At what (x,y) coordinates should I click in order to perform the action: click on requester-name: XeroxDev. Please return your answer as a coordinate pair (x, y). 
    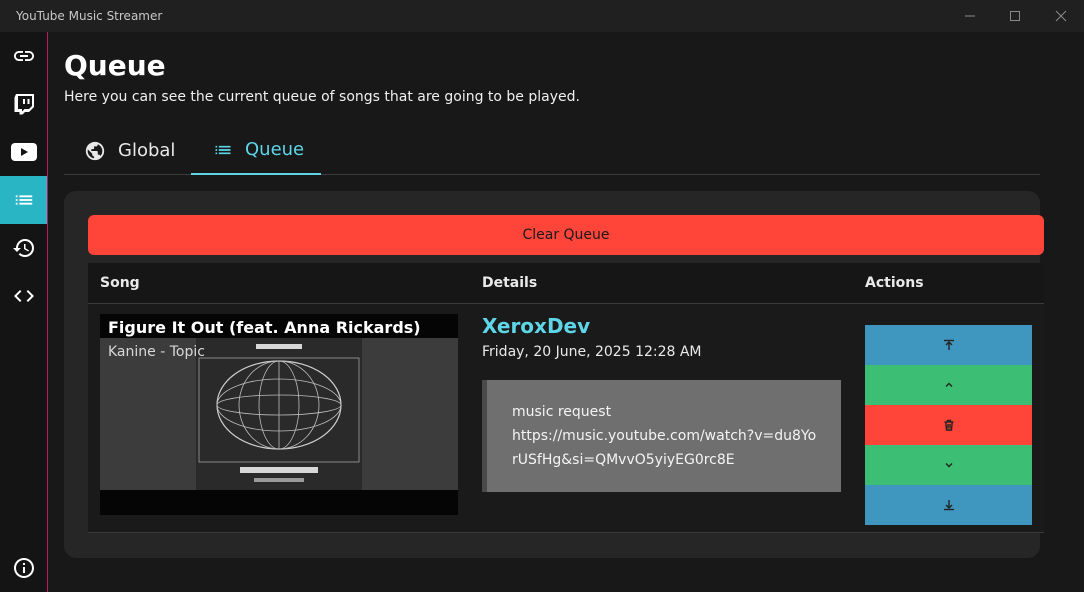
    Looking at the image, I should click on (536, 326).